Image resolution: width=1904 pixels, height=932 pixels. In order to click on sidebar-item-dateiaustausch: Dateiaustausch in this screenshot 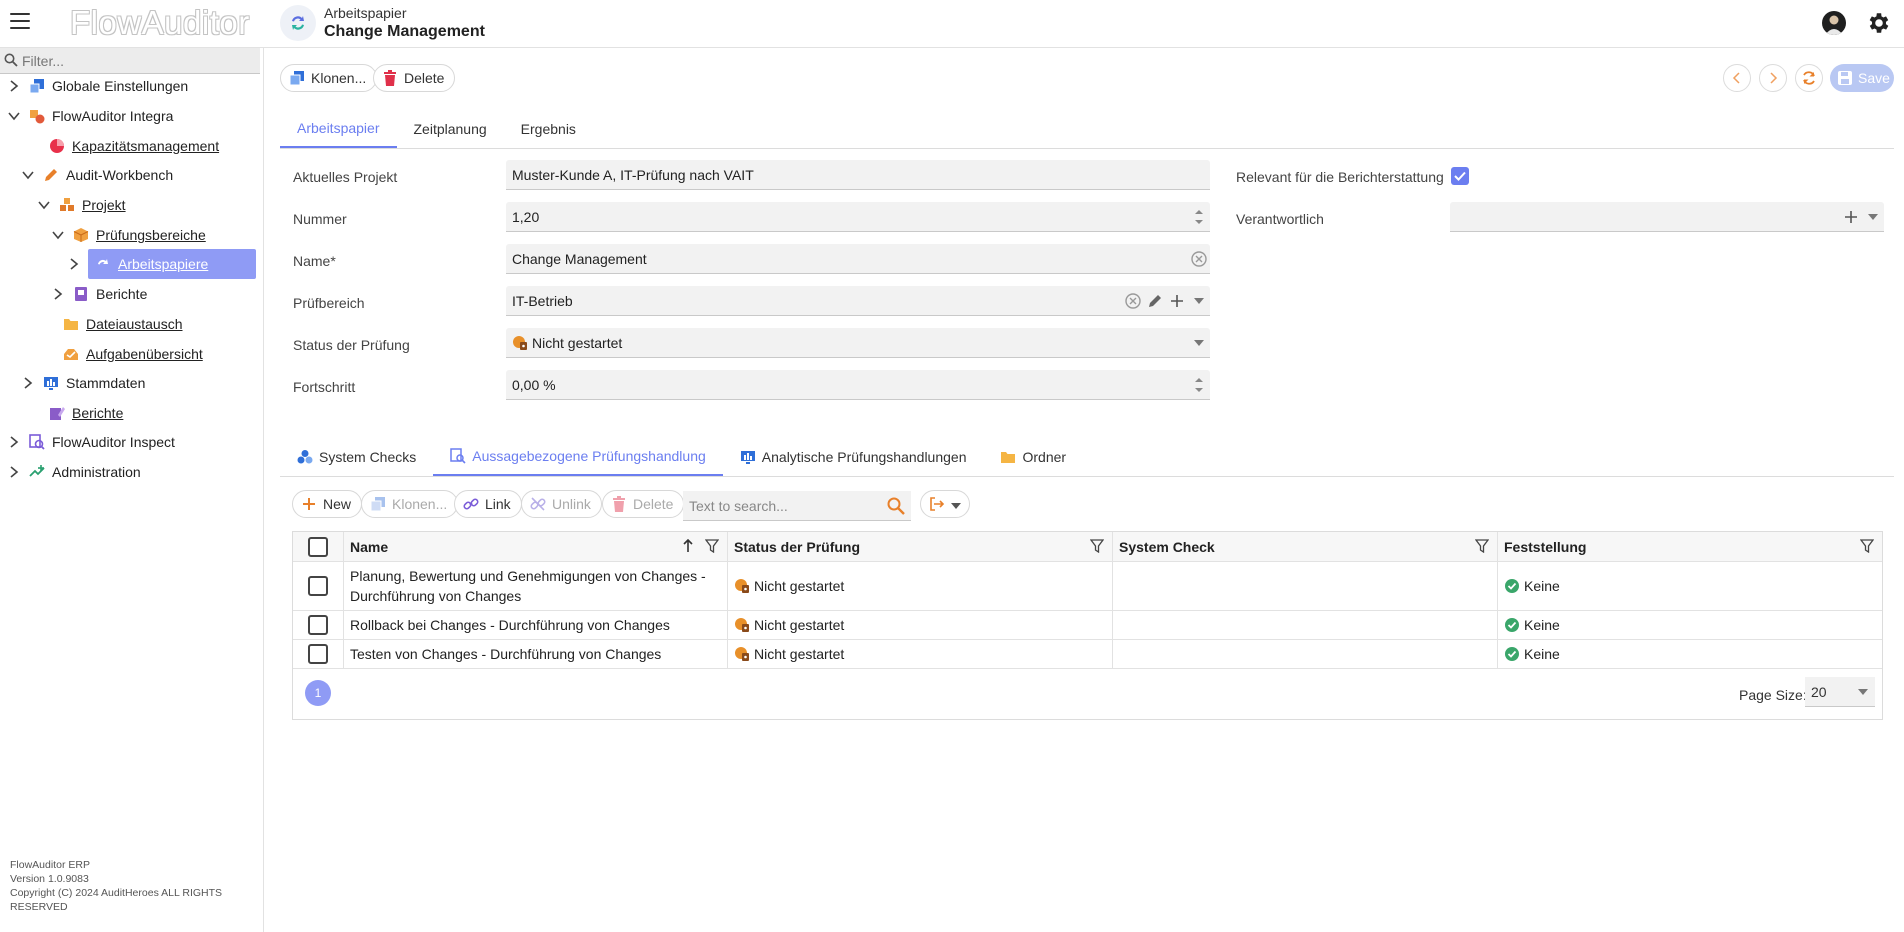, I will do `click(122, 324)`.